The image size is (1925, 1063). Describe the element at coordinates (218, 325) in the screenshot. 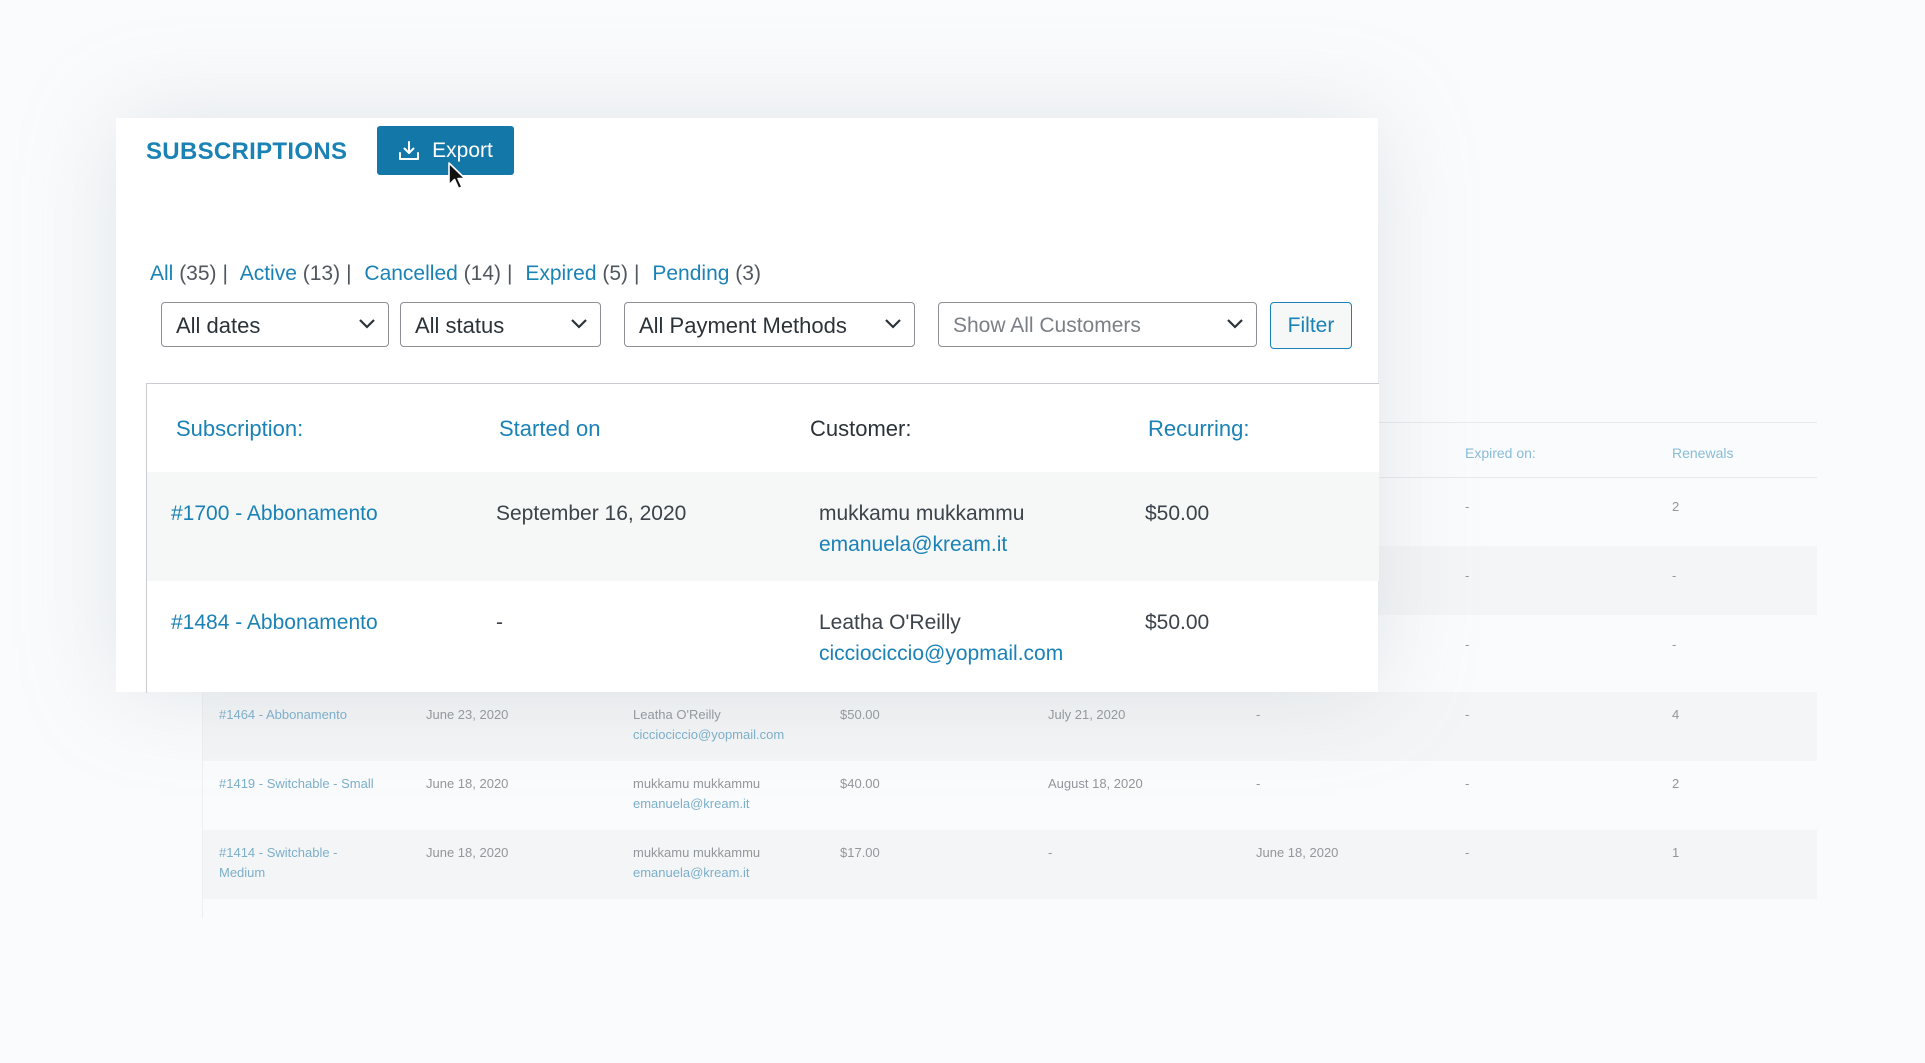

I see `dates-select-value: All dates` at that location.